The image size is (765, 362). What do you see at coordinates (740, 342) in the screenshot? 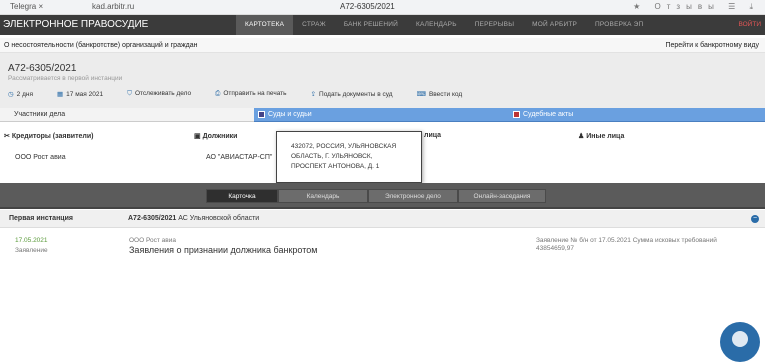
I see `court-emblem-icon` at bounding box center [740, 342].